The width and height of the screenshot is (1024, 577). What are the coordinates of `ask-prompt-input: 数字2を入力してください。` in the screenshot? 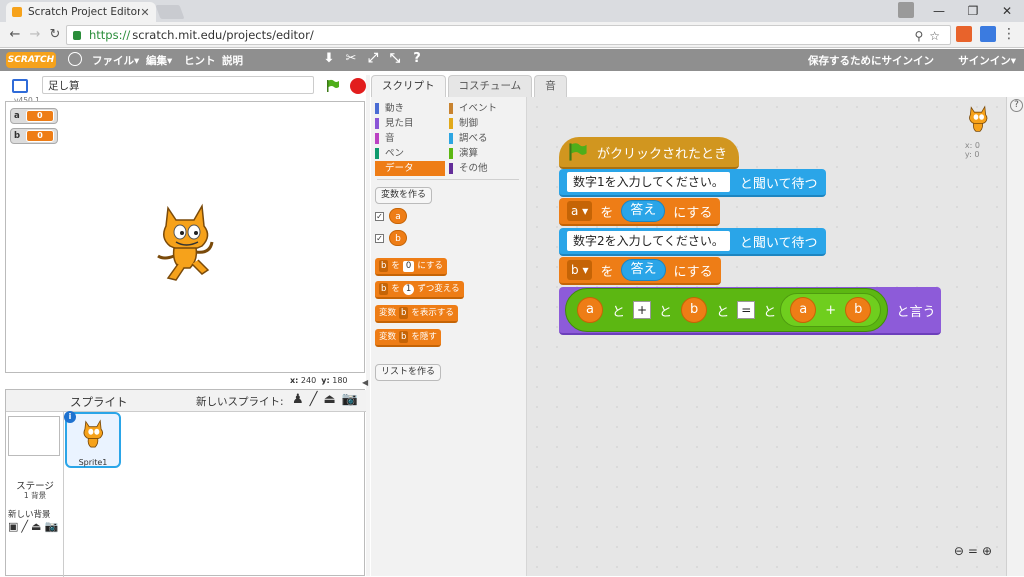 It's located at (648, 241).